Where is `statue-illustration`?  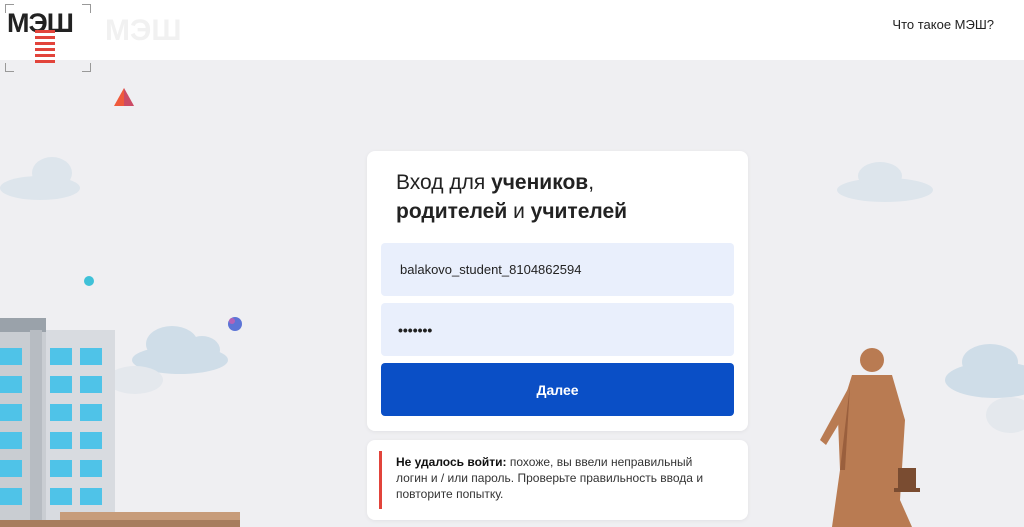 statue-illustration is located at coordinates (870, 437).